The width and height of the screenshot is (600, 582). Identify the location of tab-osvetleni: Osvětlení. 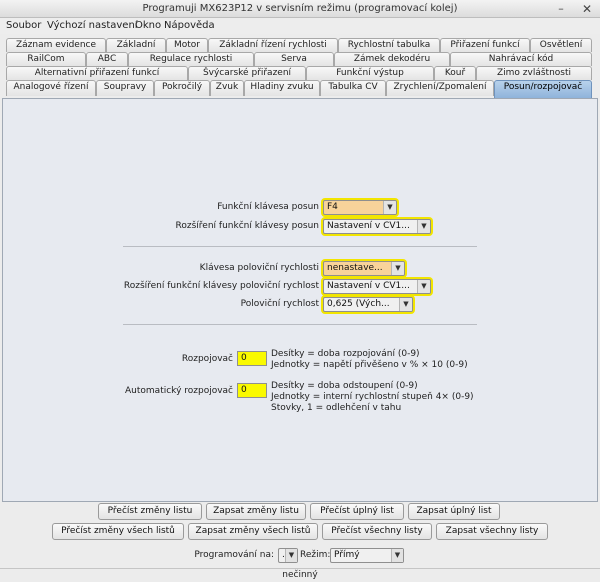
(561, 45).